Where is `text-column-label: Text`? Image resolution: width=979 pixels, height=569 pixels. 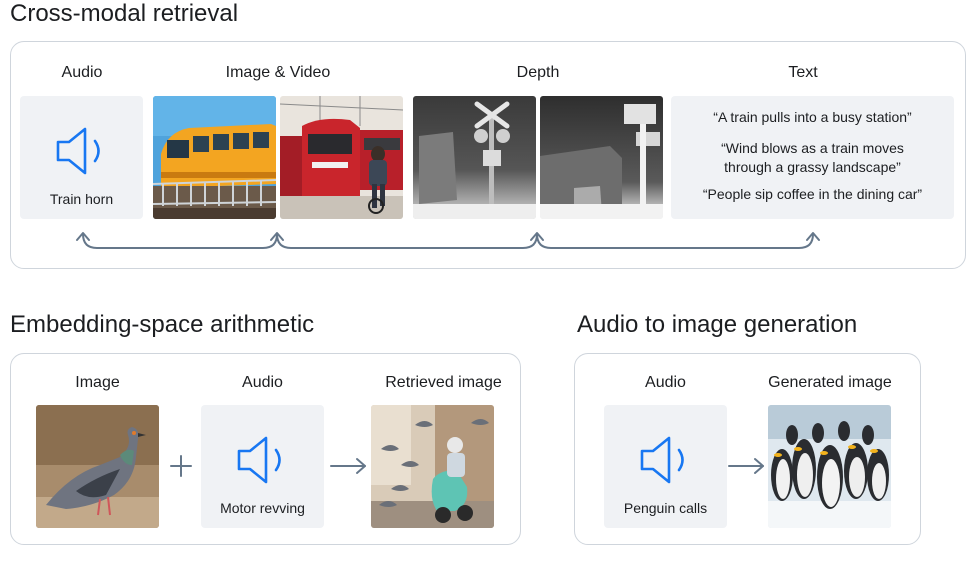 text-column-label: Text is located at coordinates (803, 72).